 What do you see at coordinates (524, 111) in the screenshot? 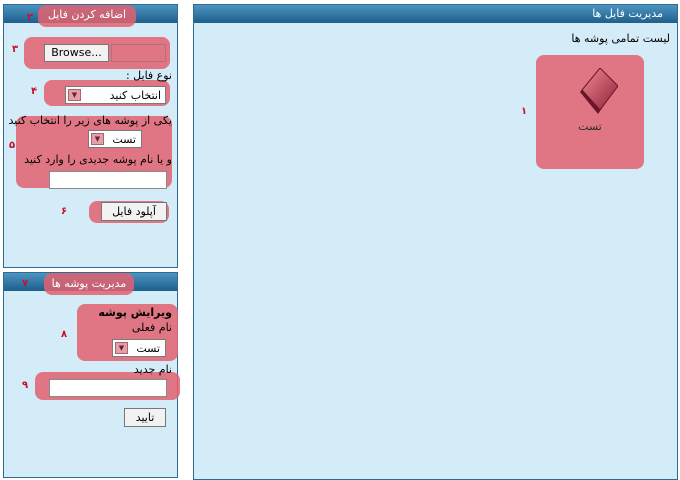
I see `marker-1: ۱` at bounding box center [524, 111].